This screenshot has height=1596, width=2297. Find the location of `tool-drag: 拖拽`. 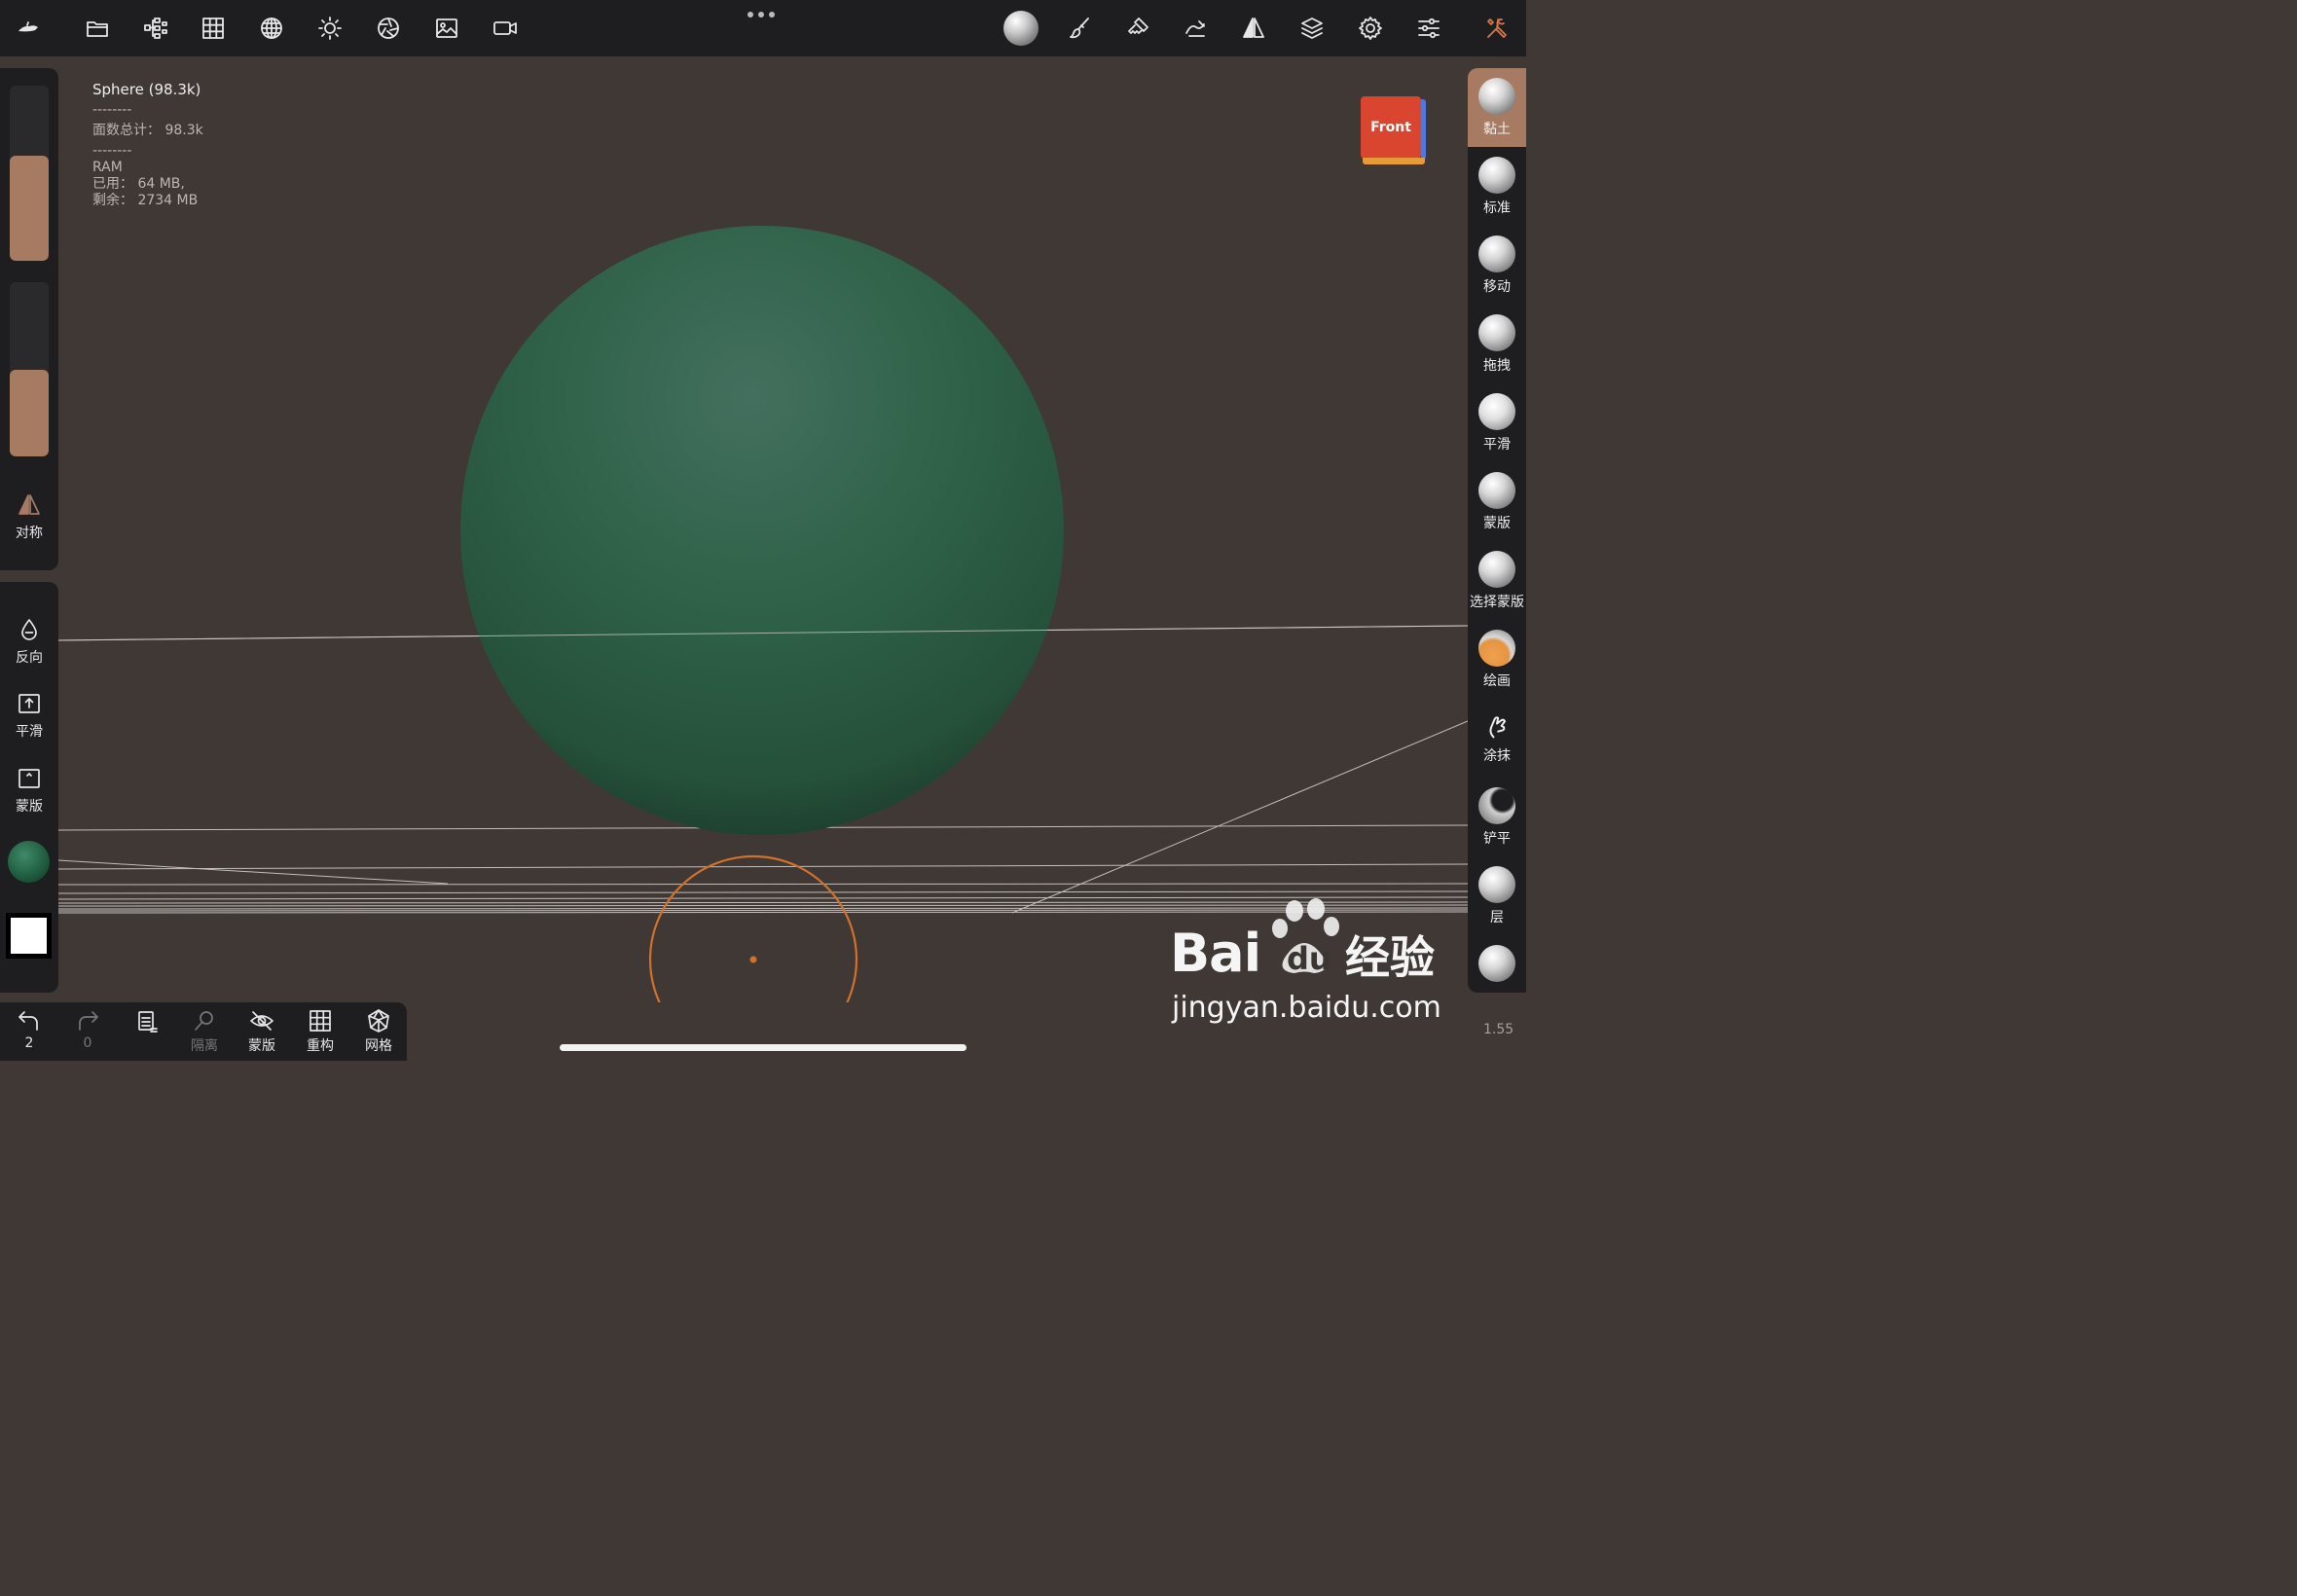

tool-drag: 拖拽 is located at coordinates (1497, 344).